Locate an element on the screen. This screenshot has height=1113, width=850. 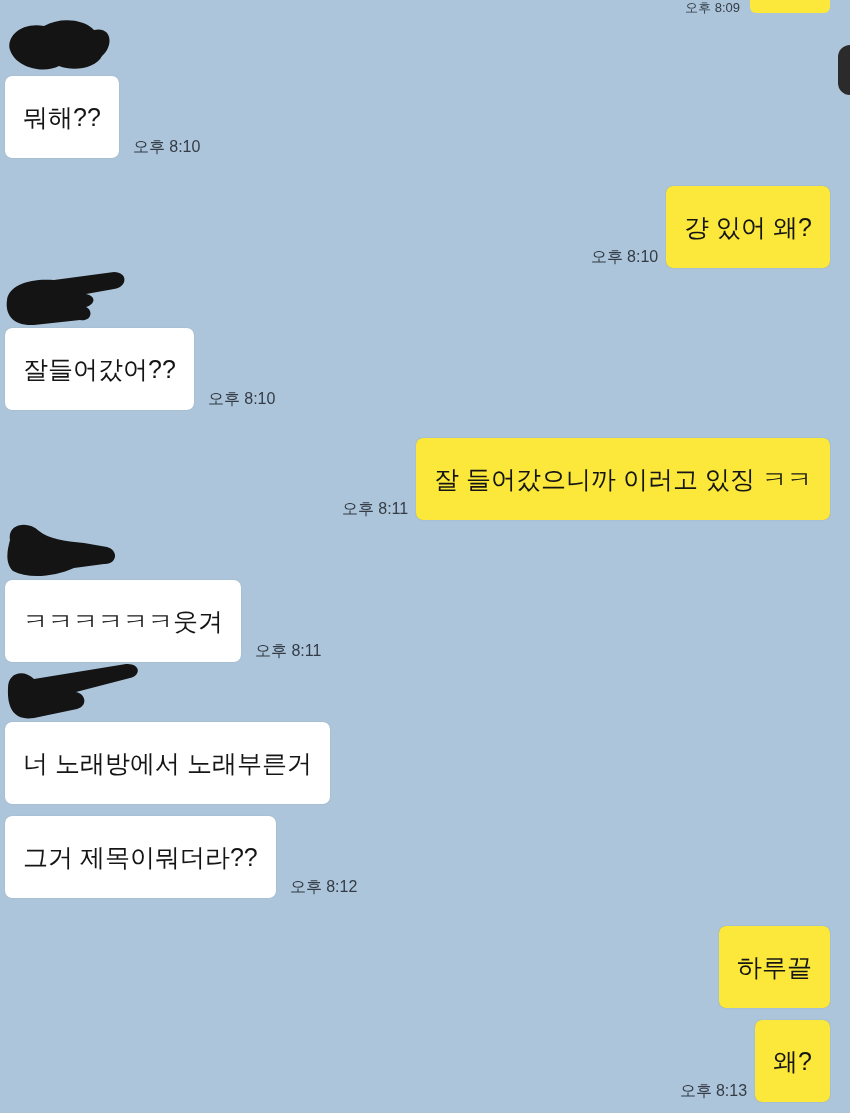
message-time: 오후 8:13 is located at coordinates (713, 1091).